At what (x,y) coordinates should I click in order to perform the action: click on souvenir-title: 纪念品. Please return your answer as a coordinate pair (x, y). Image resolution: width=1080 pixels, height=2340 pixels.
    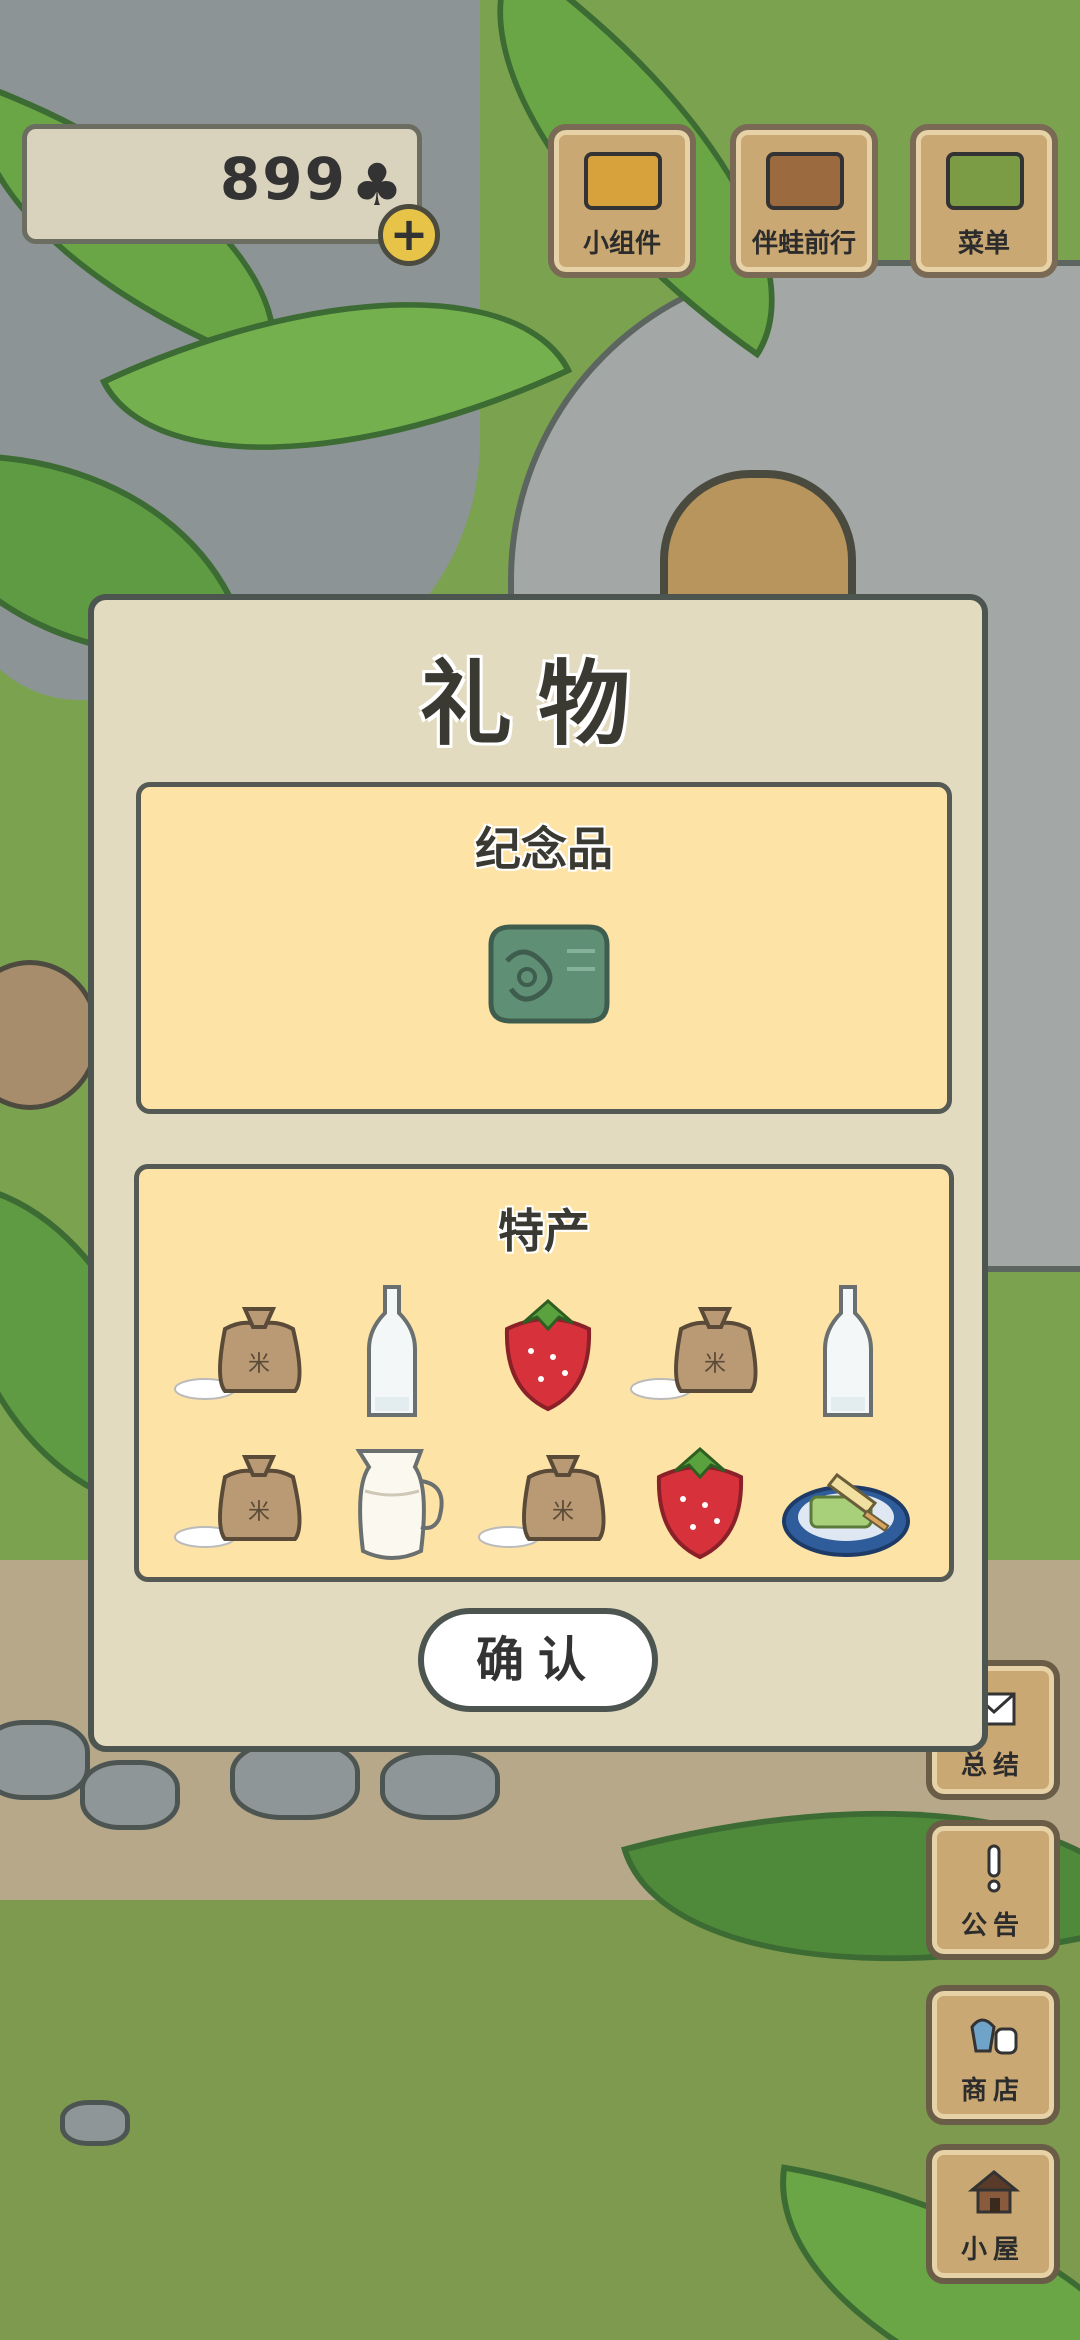
    Looking at the image, I should click on (544, 849).